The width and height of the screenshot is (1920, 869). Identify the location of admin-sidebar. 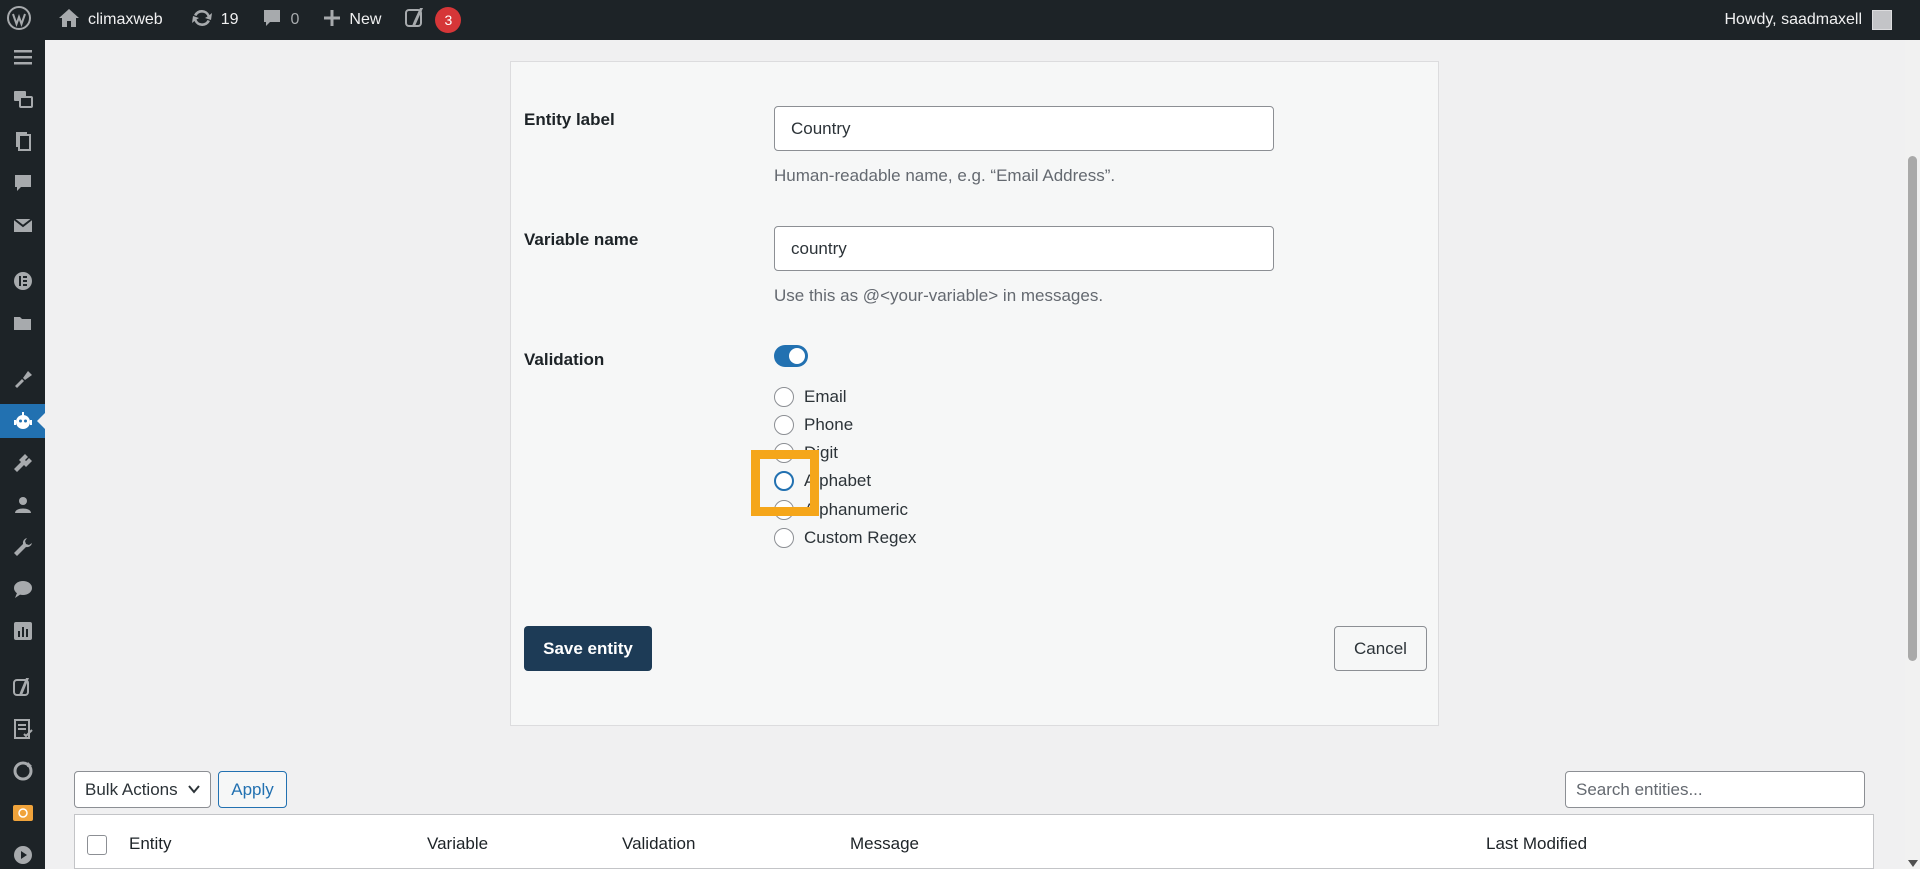
(22, 454).